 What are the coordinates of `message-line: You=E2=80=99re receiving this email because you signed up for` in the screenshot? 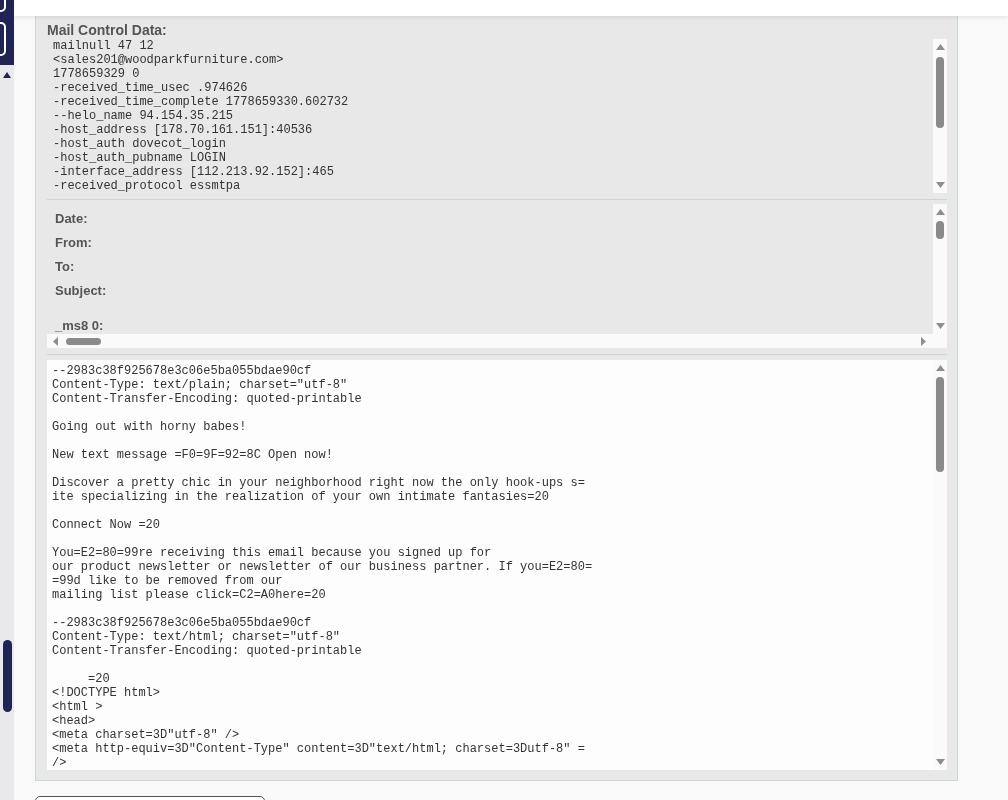 It's located at (272, 553).